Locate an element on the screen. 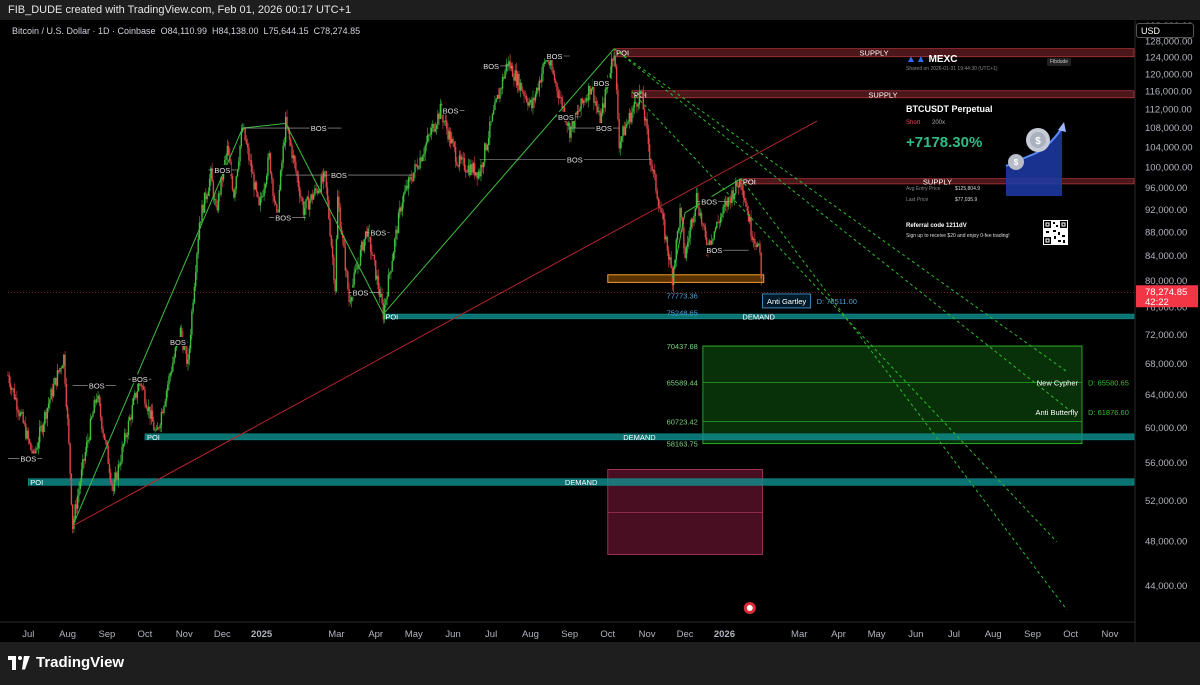  harmonic-level-label: 75248.65 is located at coordinates (682, 312).